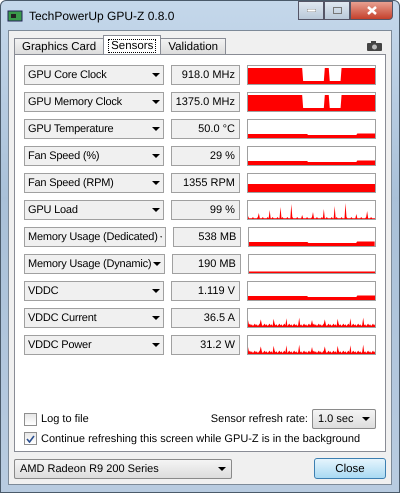 Image resolution: width=400 pixels, height=493 pixels. I want to click on sensor-value: 190 MB, so click(206, 264).